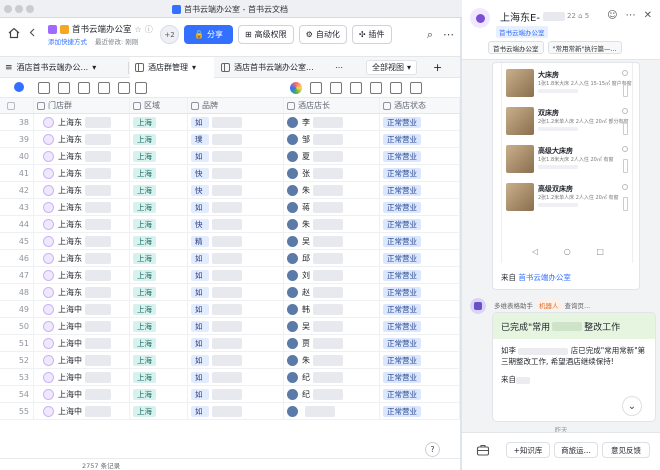  What do you see at coordinates (356, 88) in the screenshot?
I see `print-icon` at bounding box center [356, 88].